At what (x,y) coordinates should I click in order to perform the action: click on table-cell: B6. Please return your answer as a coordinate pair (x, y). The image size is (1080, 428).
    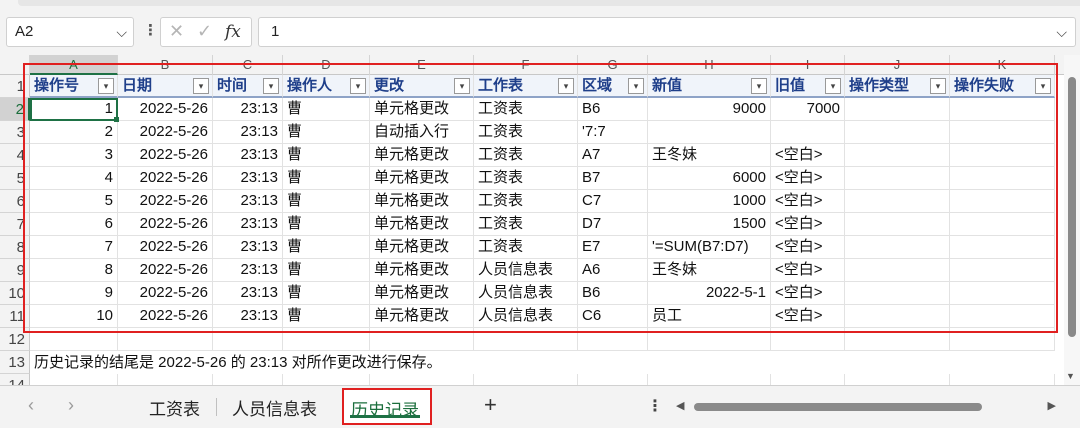
    Looking at the image, I should click on (613, 109).